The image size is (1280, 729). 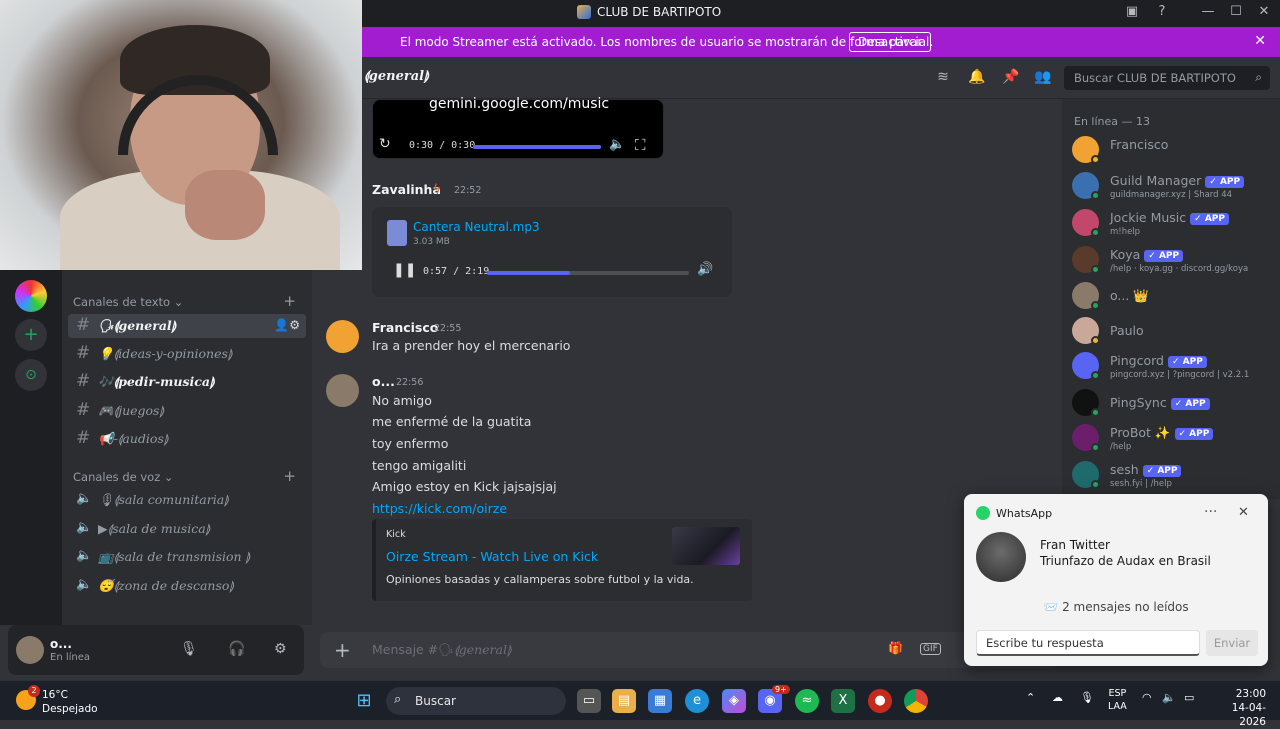 I want to click on excel-icon: X, so click(x=843, y=701).